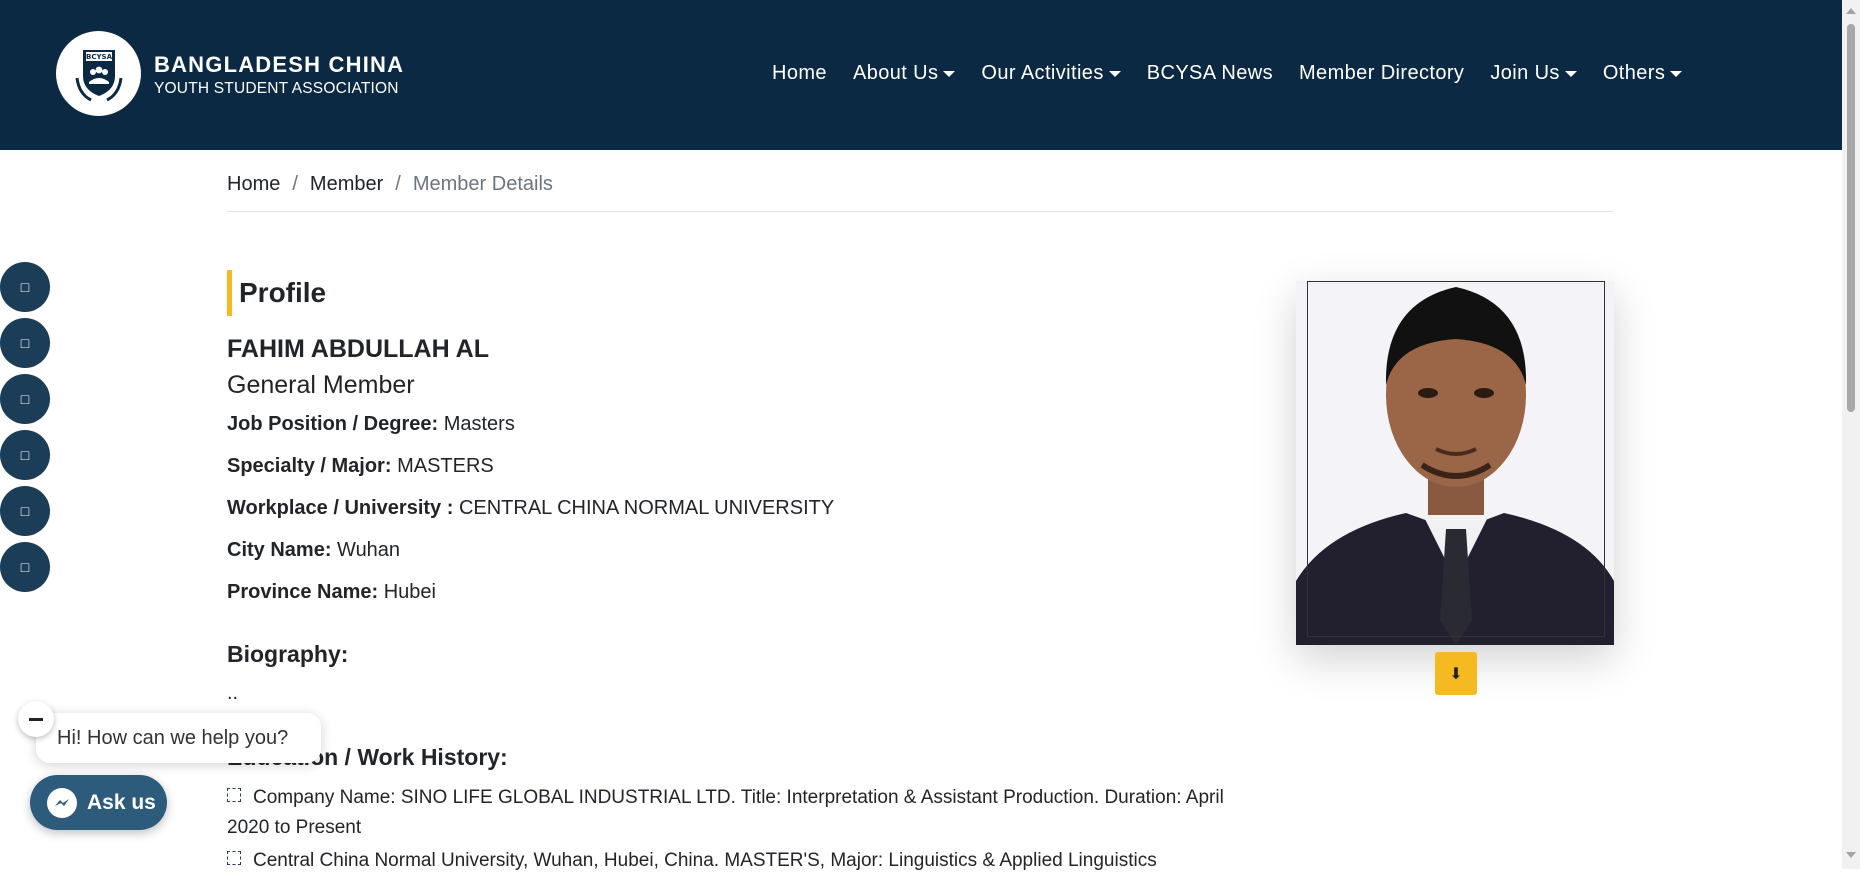 The width and height of the screenshot is (1860, 876). I want to click on social-email-button: □, so click(25, 567).